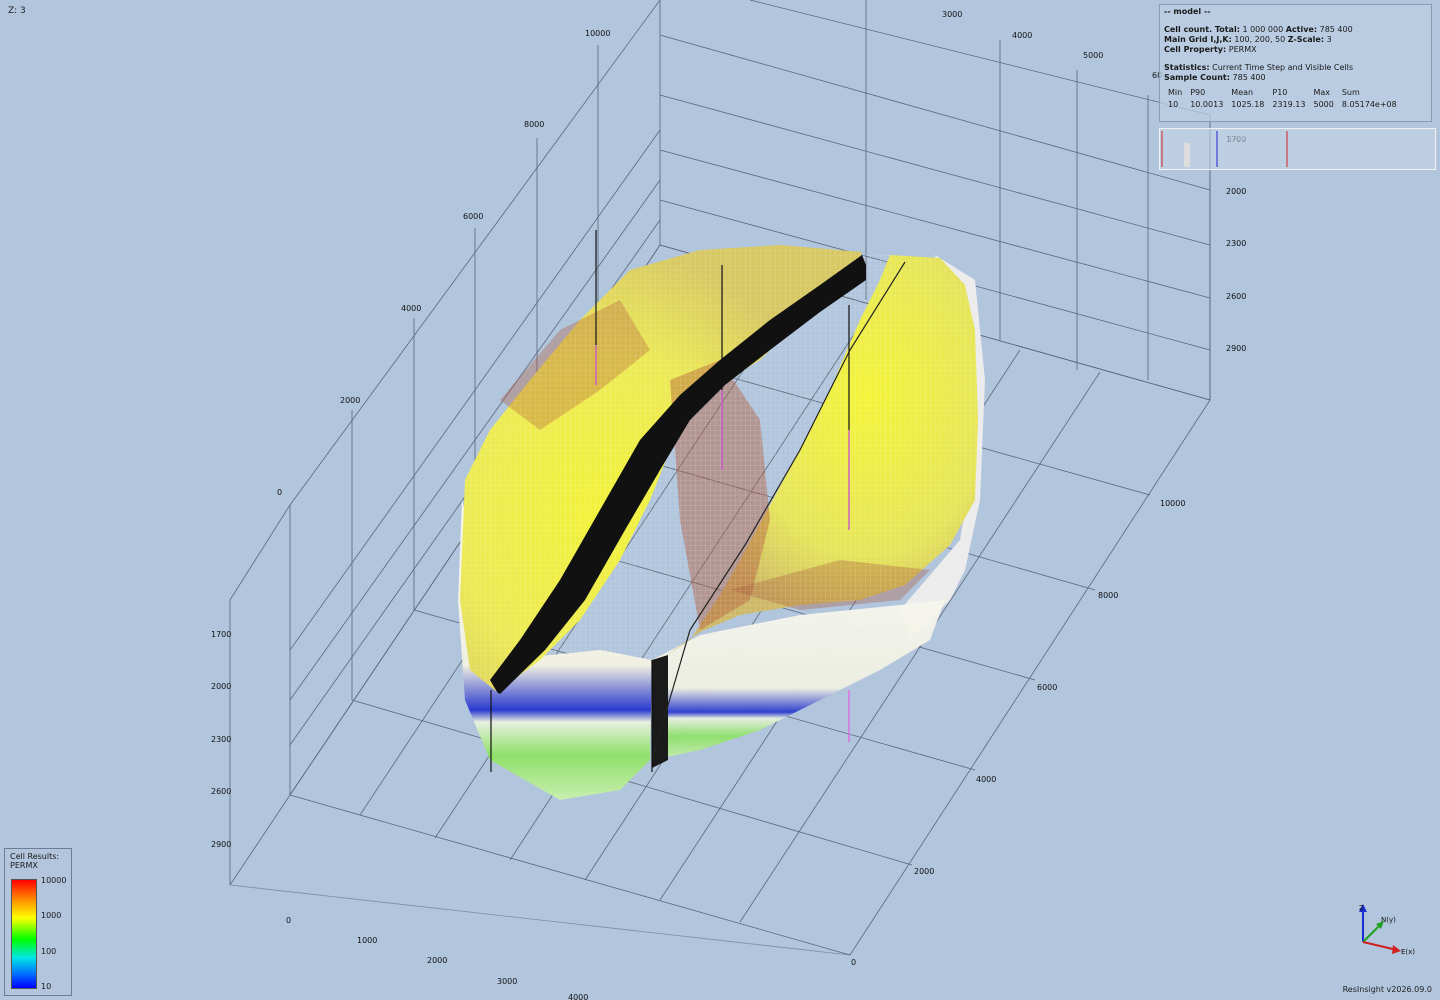  What do you see at coordinates (1187, 11) in the screenshot?
I see `model-title: -- model --` at bounding box center [1187, 11].